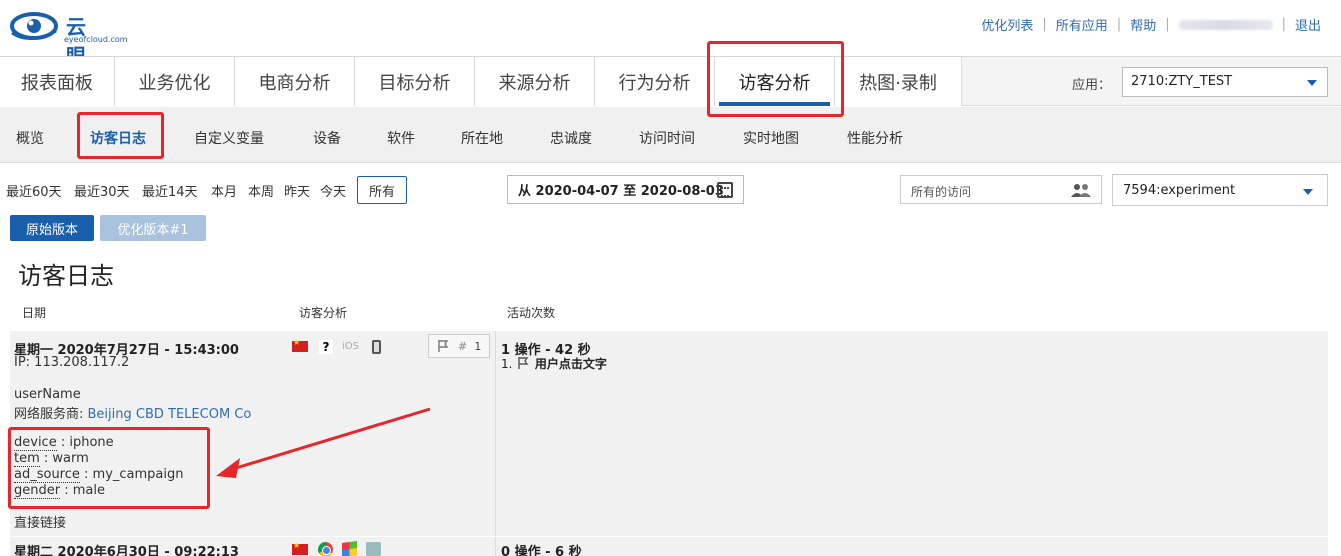  Describe the element at coordinates (535, 81) in the screenshot. I see `tab-source-analysis: 来源分析` at that location.